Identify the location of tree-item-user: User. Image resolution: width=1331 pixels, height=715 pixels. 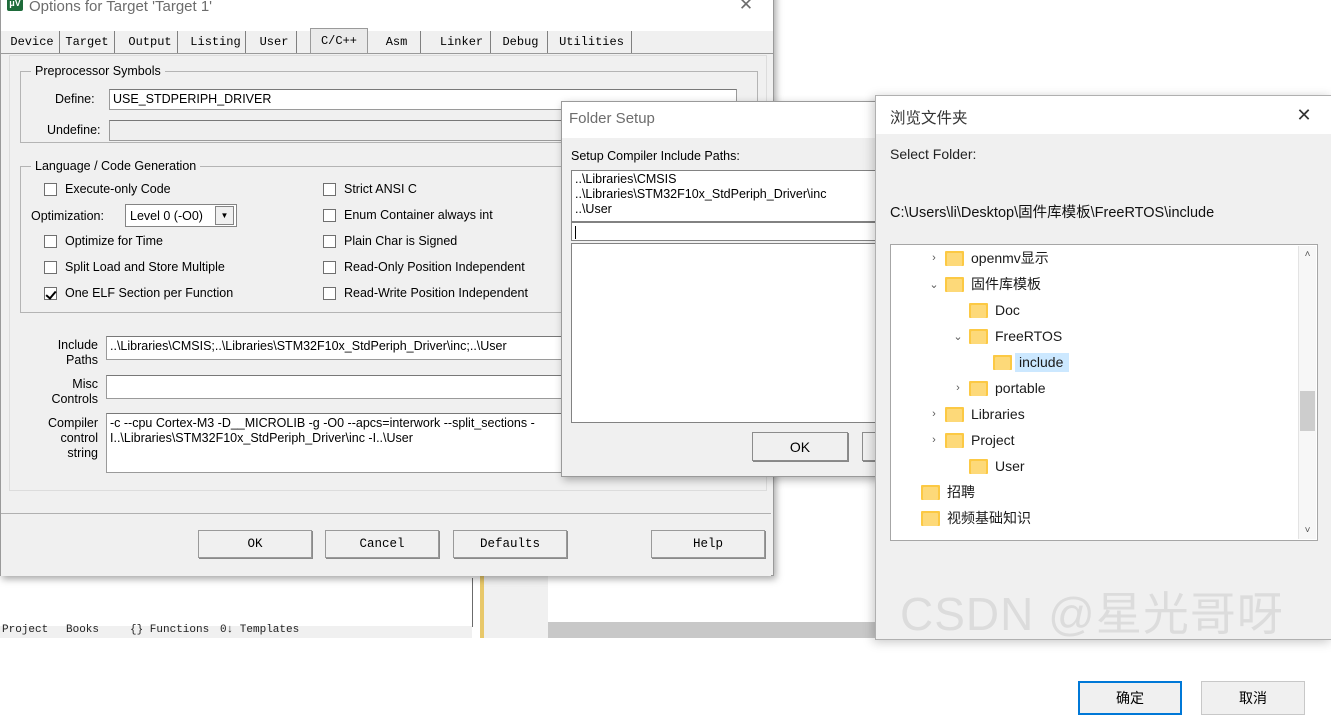
(1104, 466).